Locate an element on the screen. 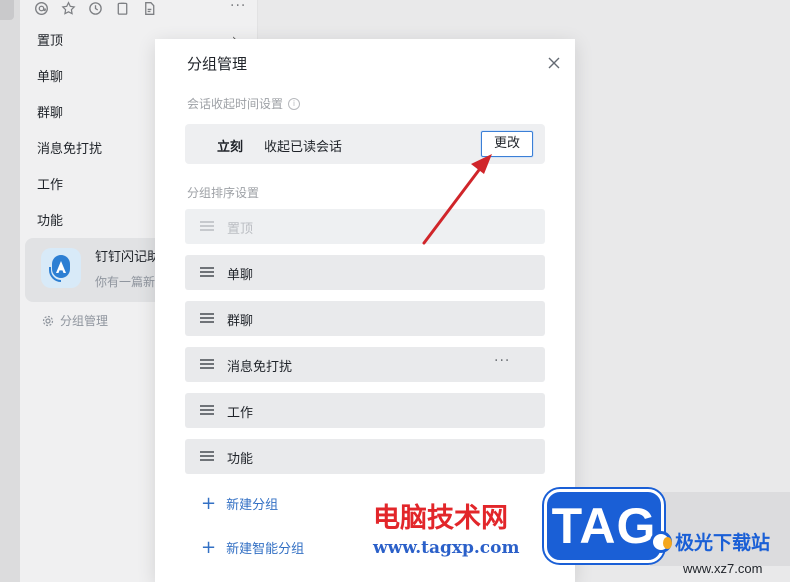  new-group-label: 新建分组 is located at coordinates (252, 505).